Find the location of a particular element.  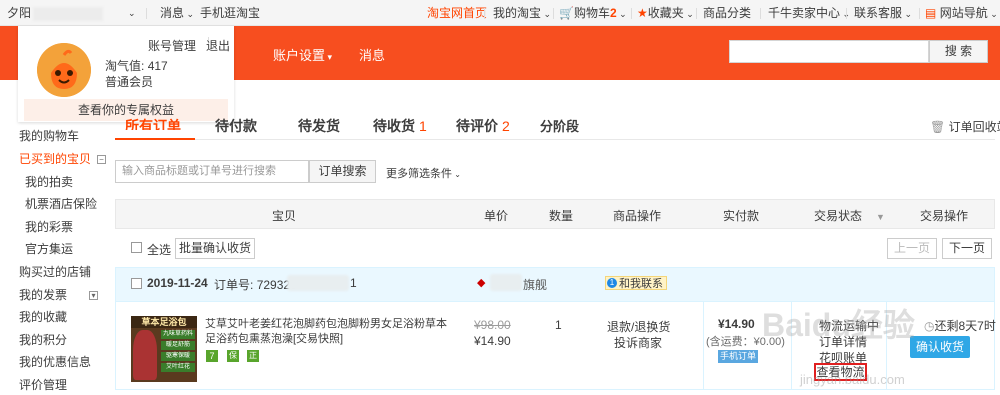

chat-icon: 1 is located at coordinates (612, 283).